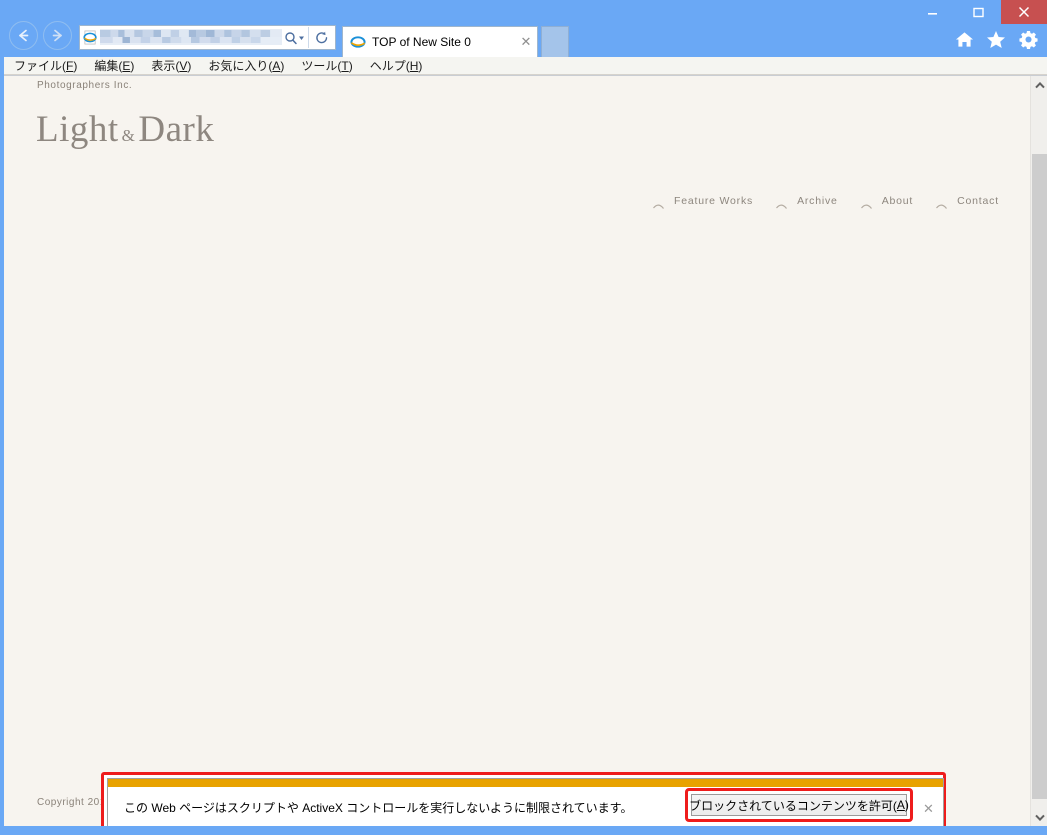 This screenshot has width=1047, height=835. I want to click on window-controls, so click(978, 12).